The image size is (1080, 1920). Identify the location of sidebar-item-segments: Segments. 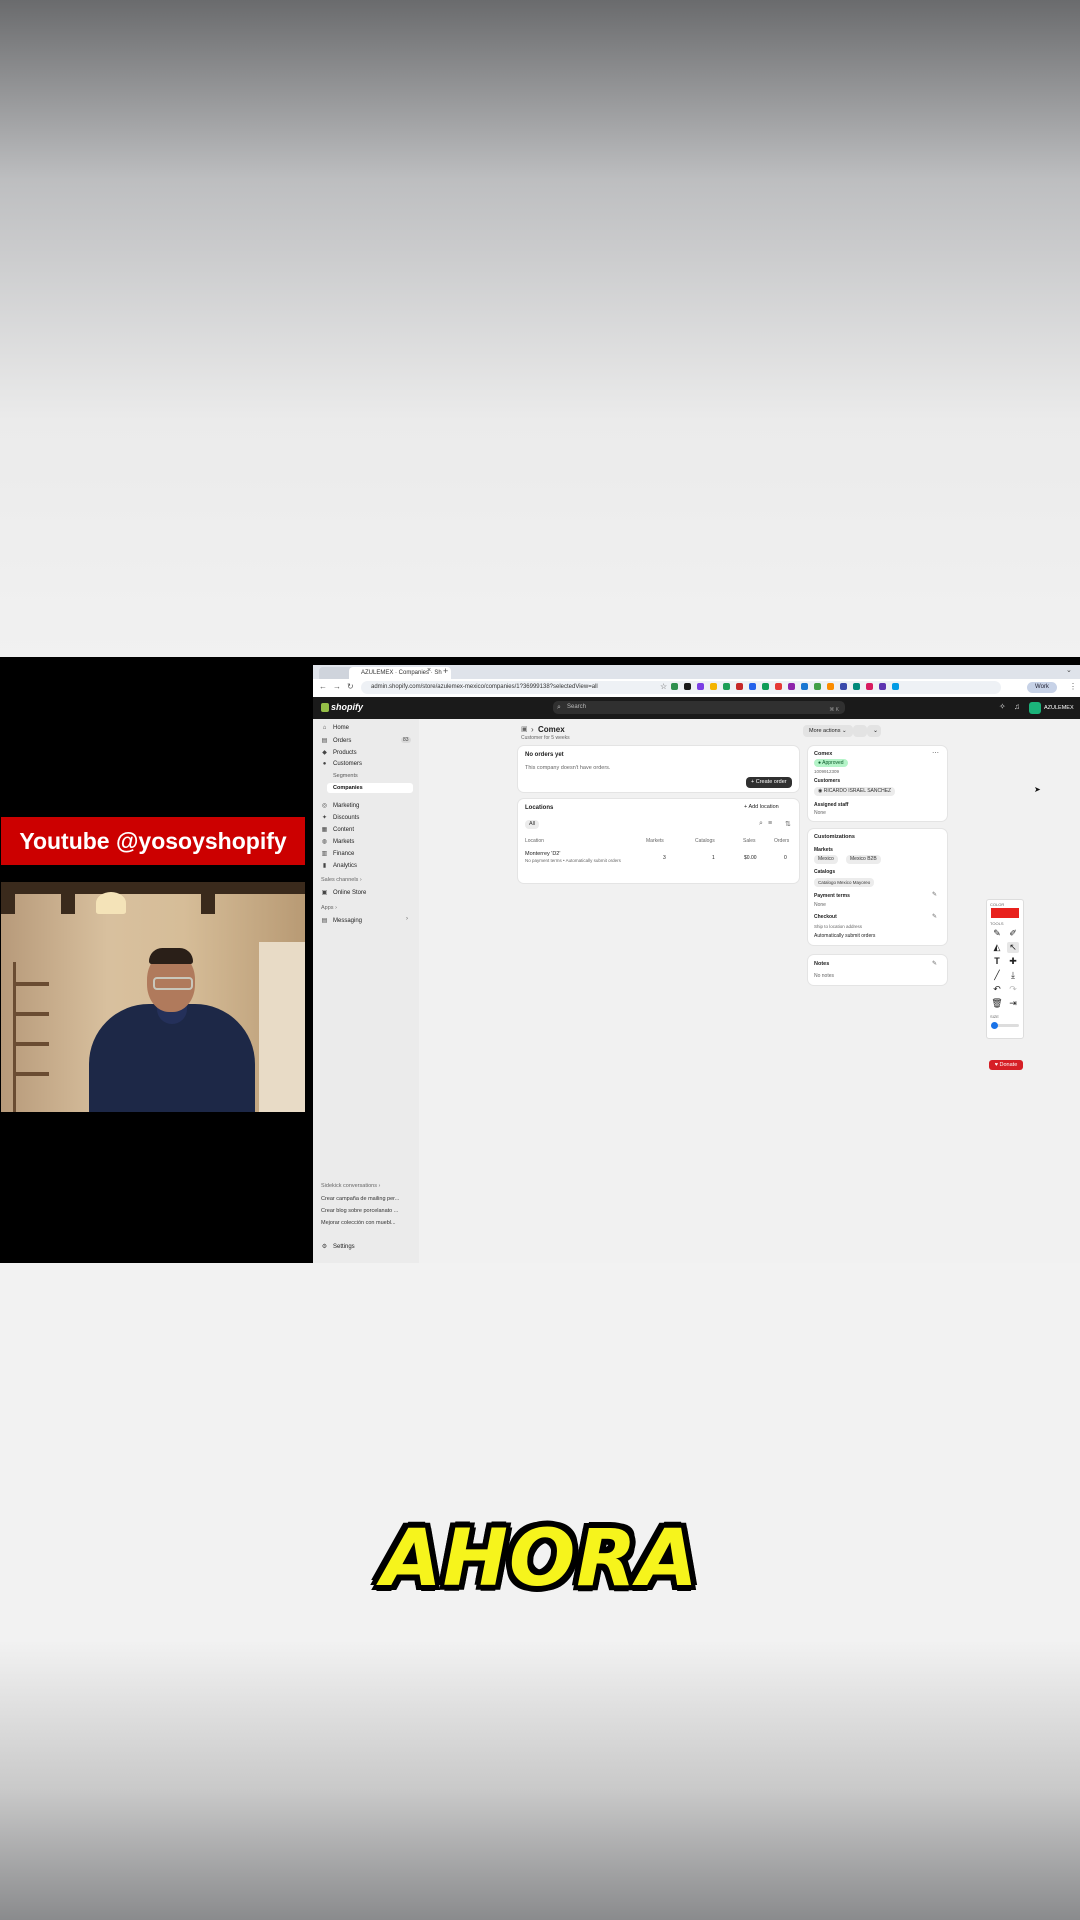
(345, 776).